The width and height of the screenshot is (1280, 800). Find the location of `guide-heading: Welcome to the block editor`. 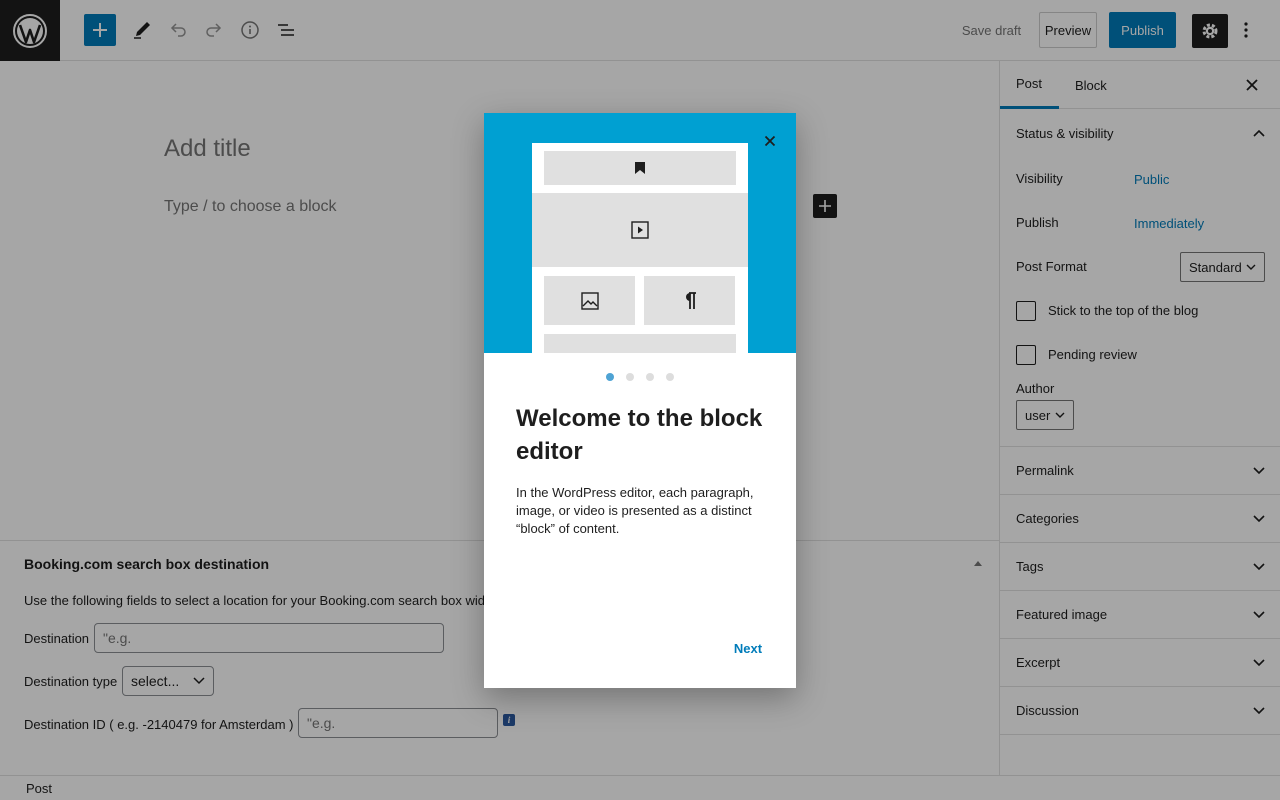

guide-heading: Welcome to the block editor is located at coordinates (639, 435).